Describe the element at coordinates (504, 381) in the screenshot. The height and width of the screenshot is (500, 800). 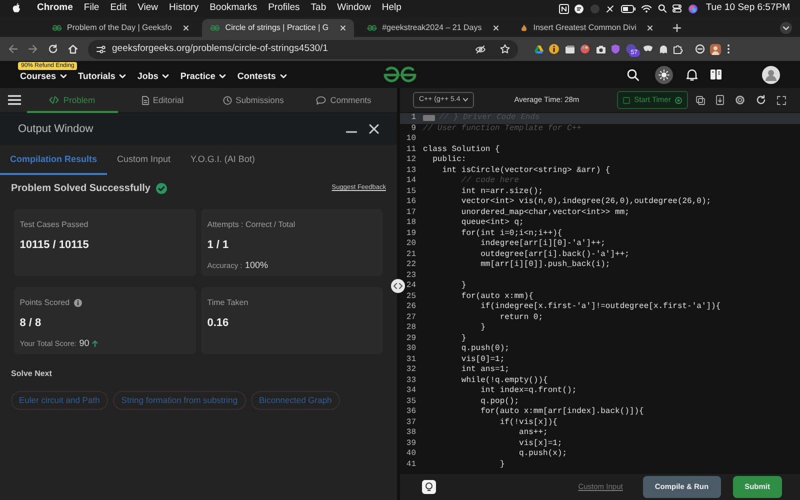
I see `code-line: while(!q.empty()){` at that location.